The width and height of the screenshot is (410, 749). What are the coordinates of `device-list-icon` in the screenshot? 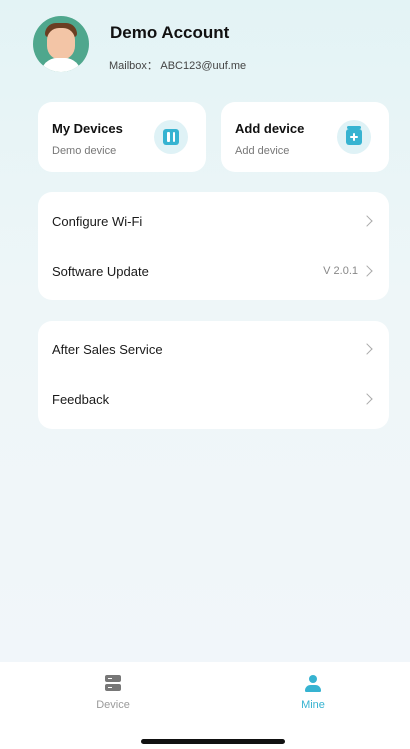 It's located at (113, 684).